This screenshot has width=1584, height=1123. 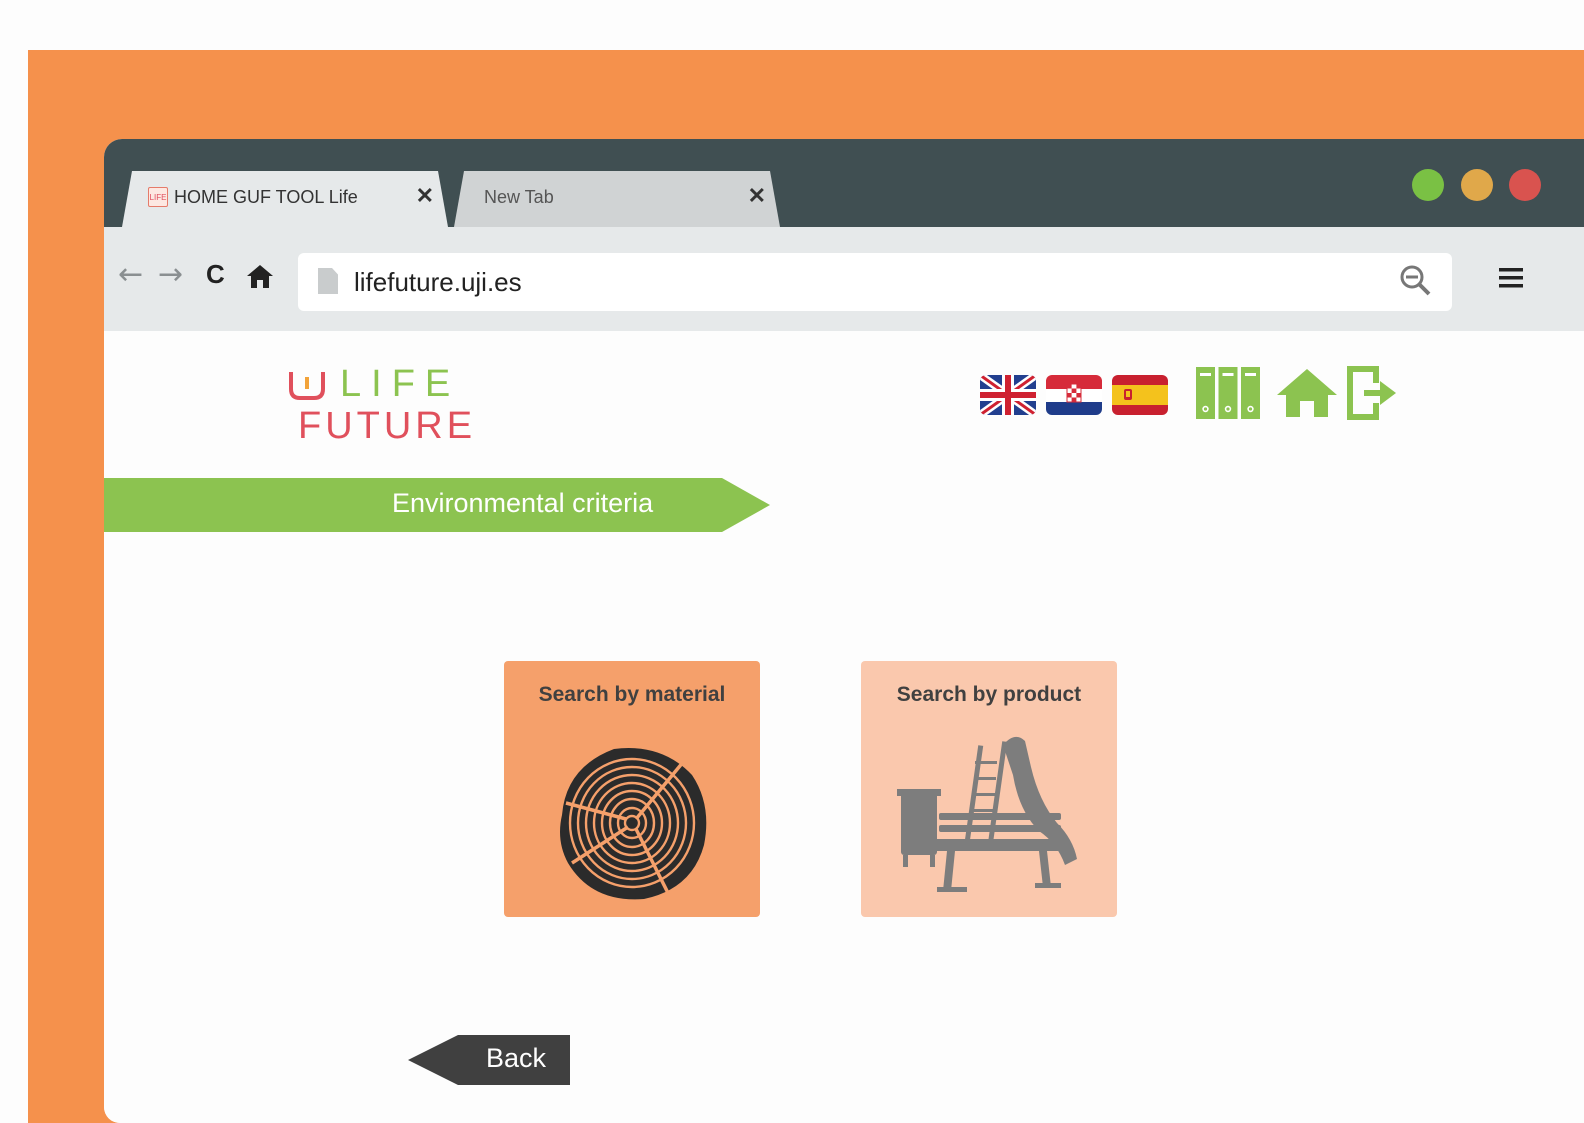 I want to click on reload-icon: C, so click(x=215, y=274).